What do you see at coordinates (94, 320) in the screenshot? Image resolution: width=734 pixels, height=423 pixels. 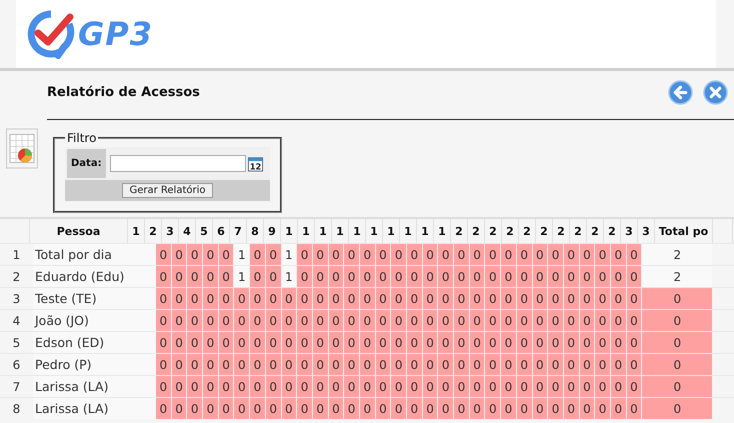 I see `table-cell: João (JO)` at bounding box center [94, 320].